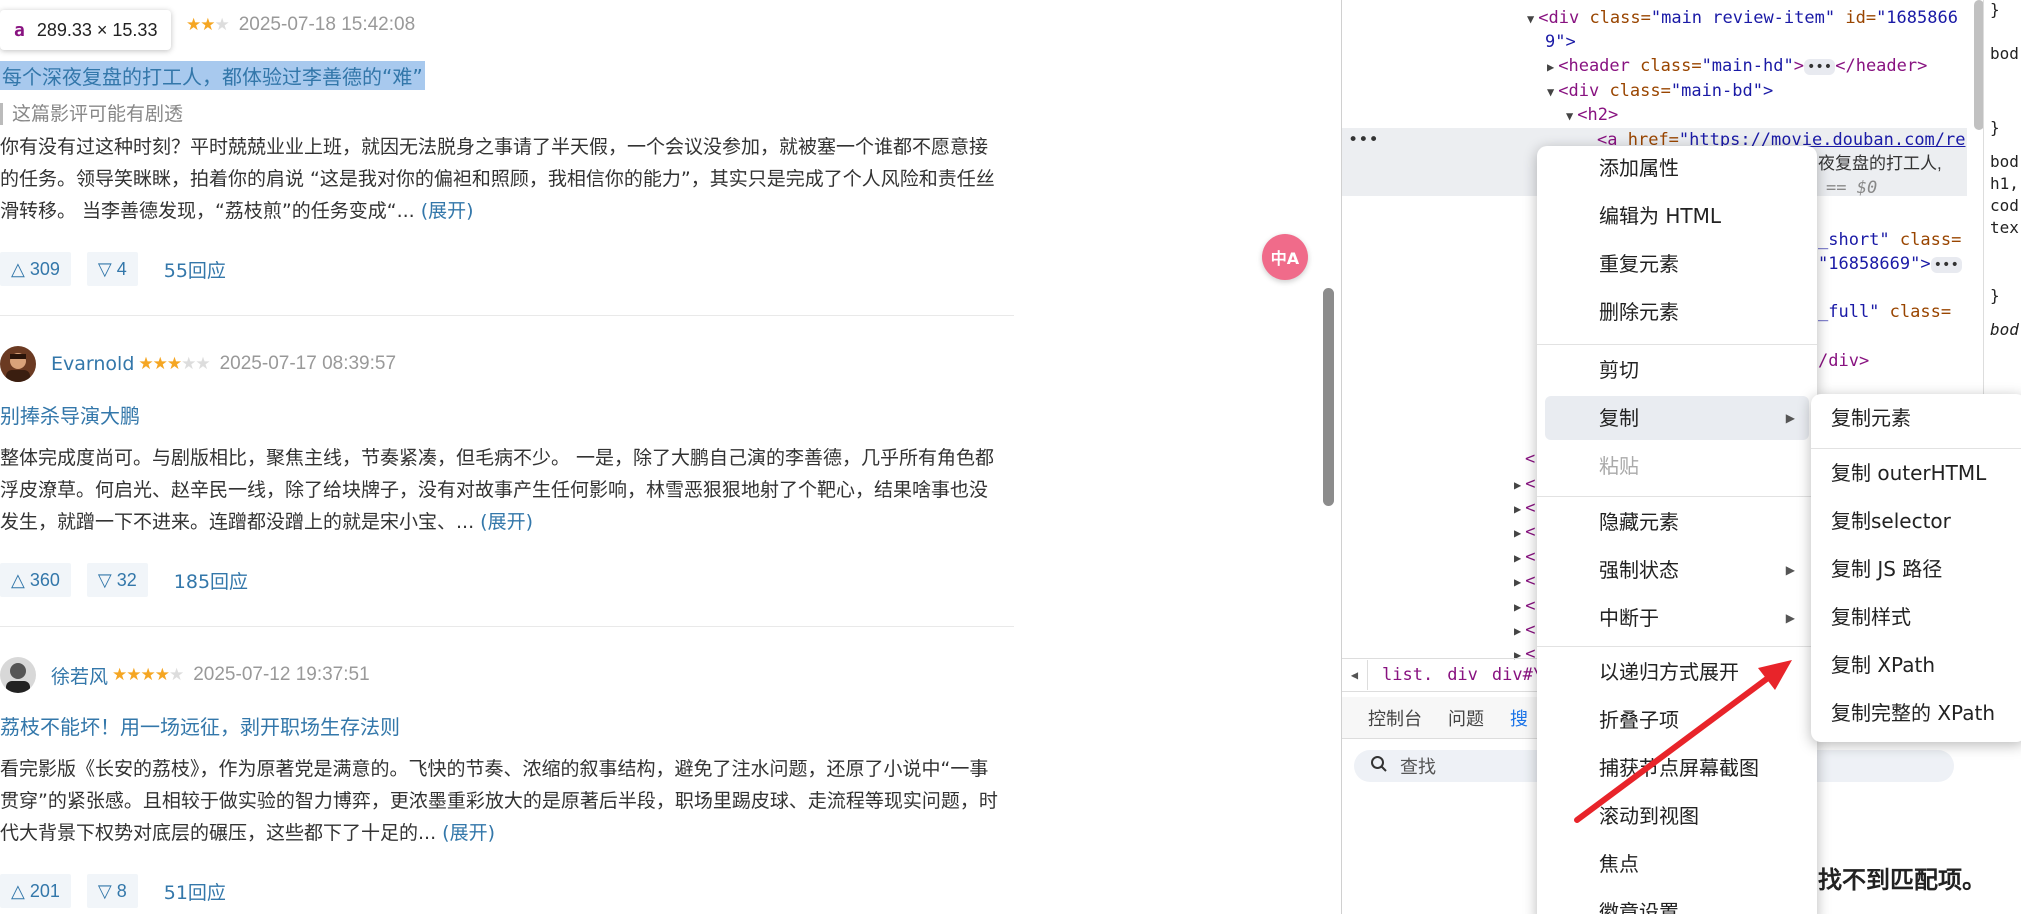  I want to click on review-header: 徐若风 ★★★★★ 2025-07-12 19:37:51, so click(185, 675).